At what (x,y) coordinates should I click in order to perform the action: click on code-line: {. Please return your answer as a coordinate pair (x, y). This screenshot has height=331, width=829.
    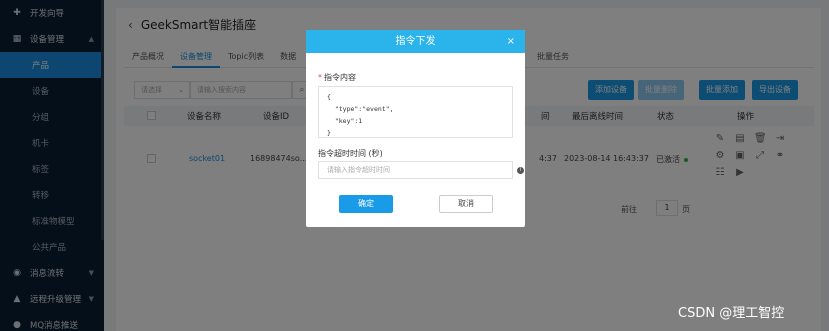
    Looking at the image, I should click on (329, 97).